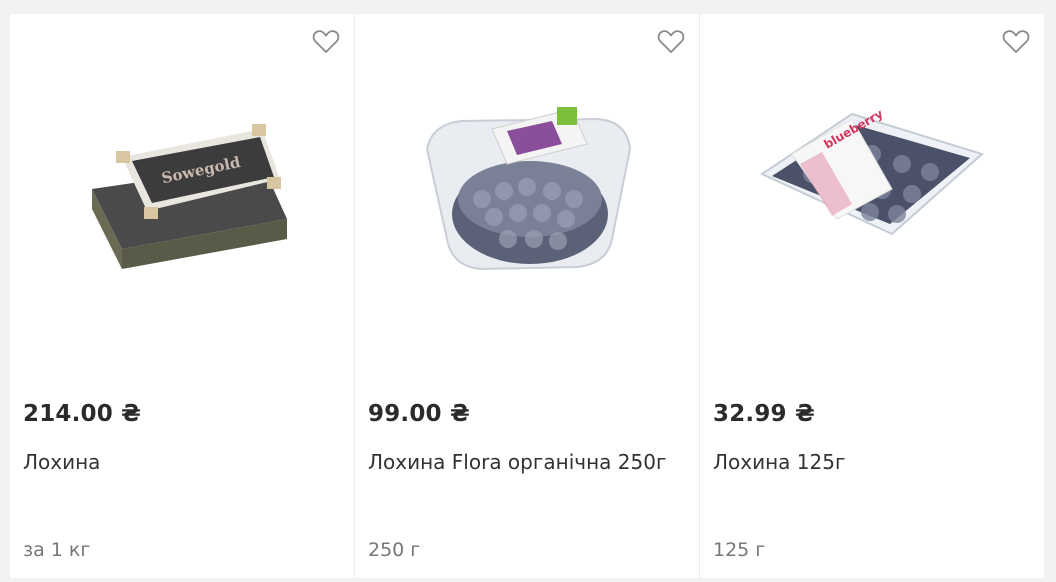 This screenshot has width=1056, height=582. What do you see at coordinates (394, 550) in the screenshot?
I see `product-unit: 250 г` at bounding box center [394, 550].